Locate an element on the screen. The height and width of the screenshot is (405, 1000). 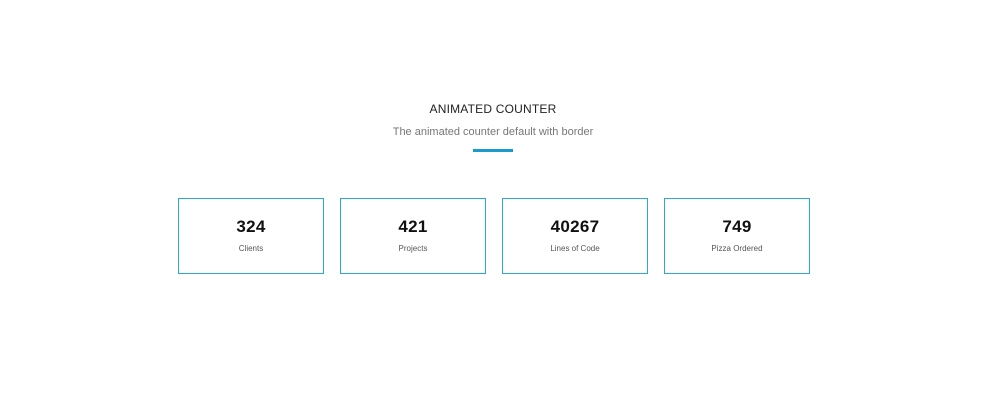
counter-value: 40267 is located at coordinates (575, 226).